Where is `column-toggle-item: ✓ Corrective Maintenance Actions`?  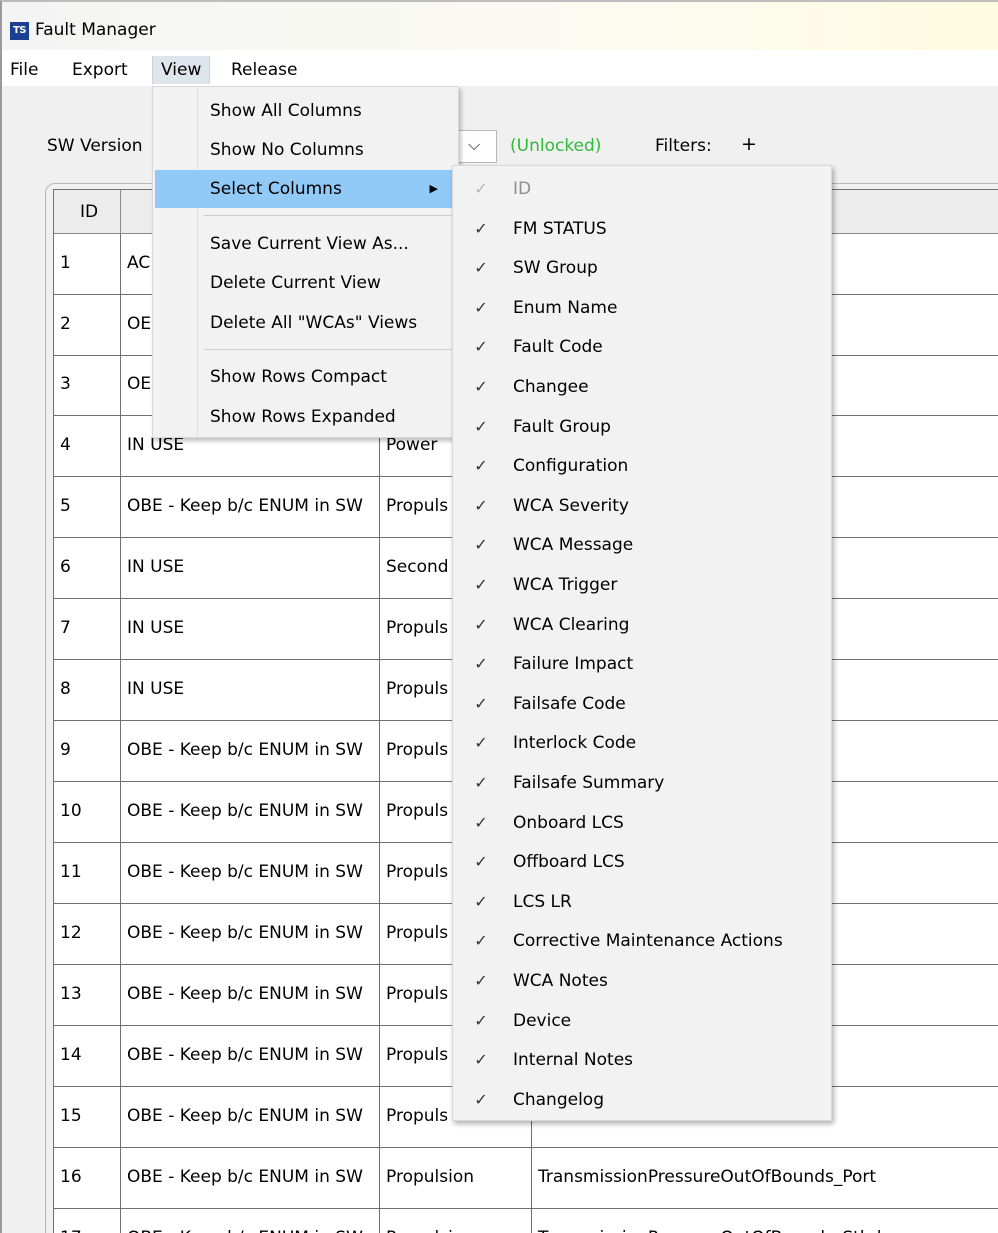 column-toggle-item: ✓ Corrective Maintenance Actions is located at coordinates (642, 943).